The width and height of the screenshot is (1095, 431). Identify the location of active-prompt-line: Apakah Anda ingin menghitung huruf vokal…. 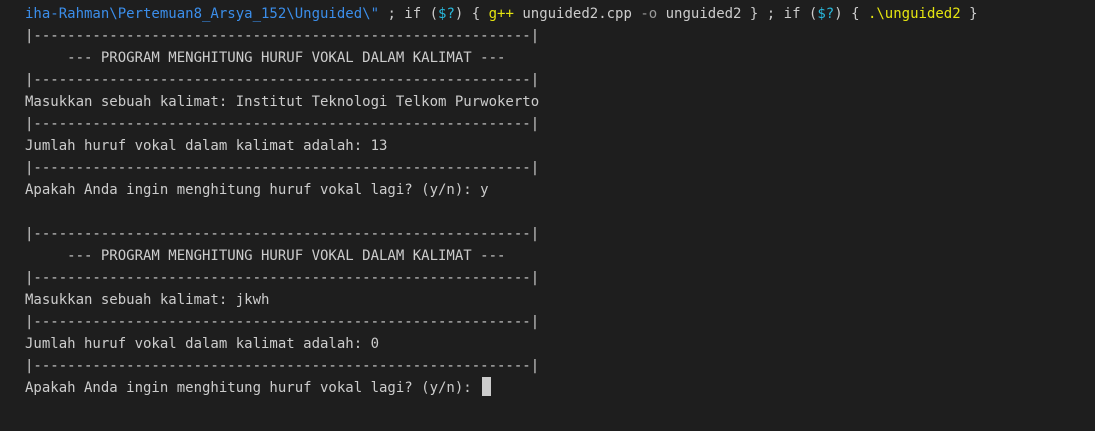
(560, 388).